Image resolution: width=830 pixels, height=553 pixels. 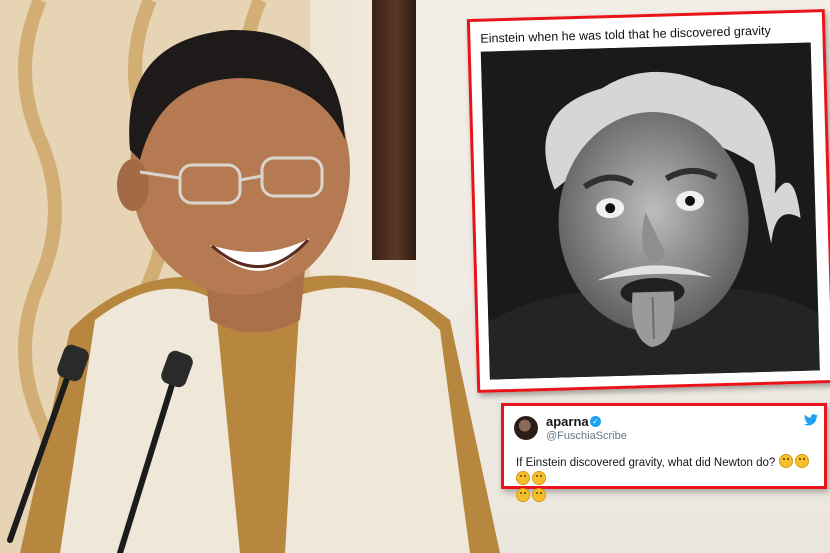 What do you see at coordinates (586, 436) in the screenshot?
I see `user-handle: @FuschiaScribe` at bounding box center [586, 436].